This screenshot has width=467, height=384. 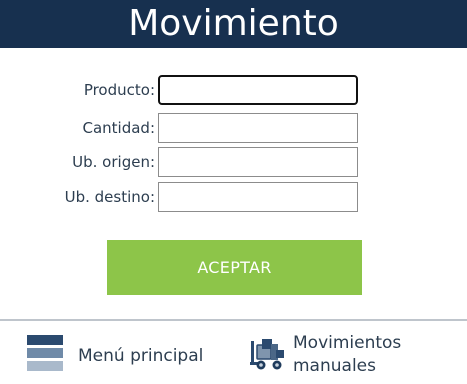 I want to click on destination-row: Ub. destino:, so click(x=233, y=198).